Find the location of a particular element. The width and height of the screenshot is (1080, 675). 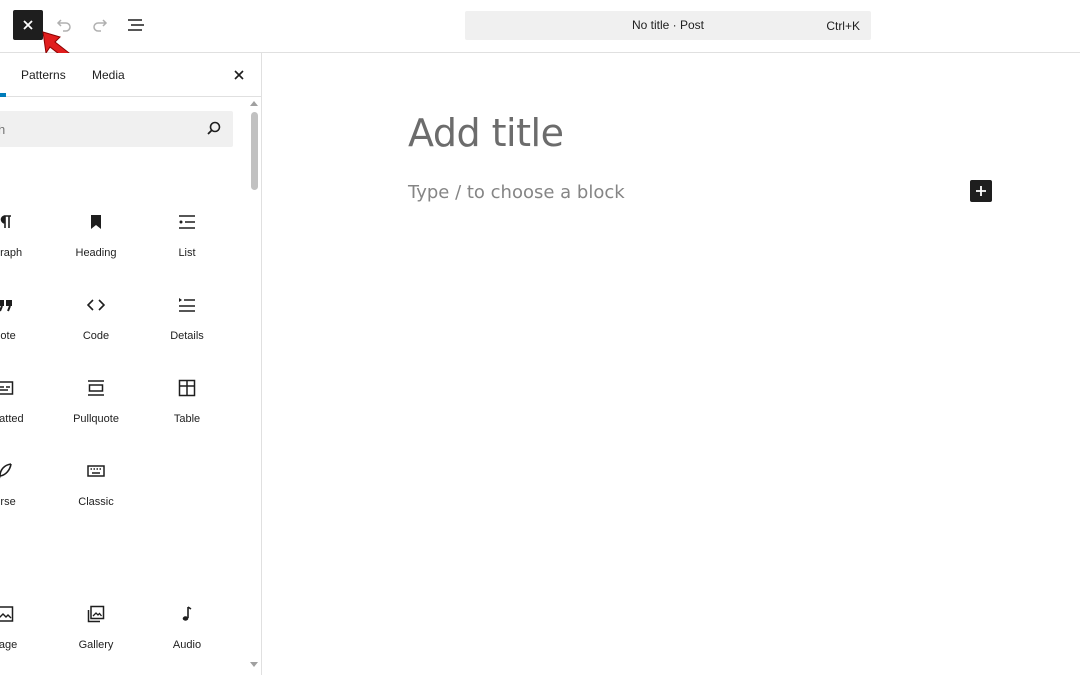

close-inserter-button is located at coordinates (28, 25).